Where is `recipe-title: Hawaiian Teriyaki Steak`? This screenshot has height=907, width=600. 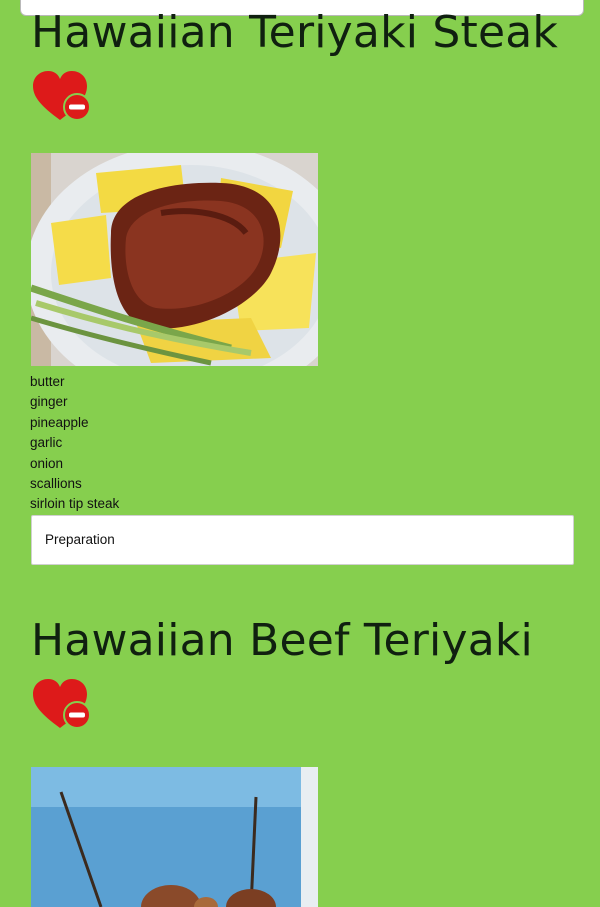 recipe-title: Hawaiian Teriyaki Steak is located at coordinates (295, 32).